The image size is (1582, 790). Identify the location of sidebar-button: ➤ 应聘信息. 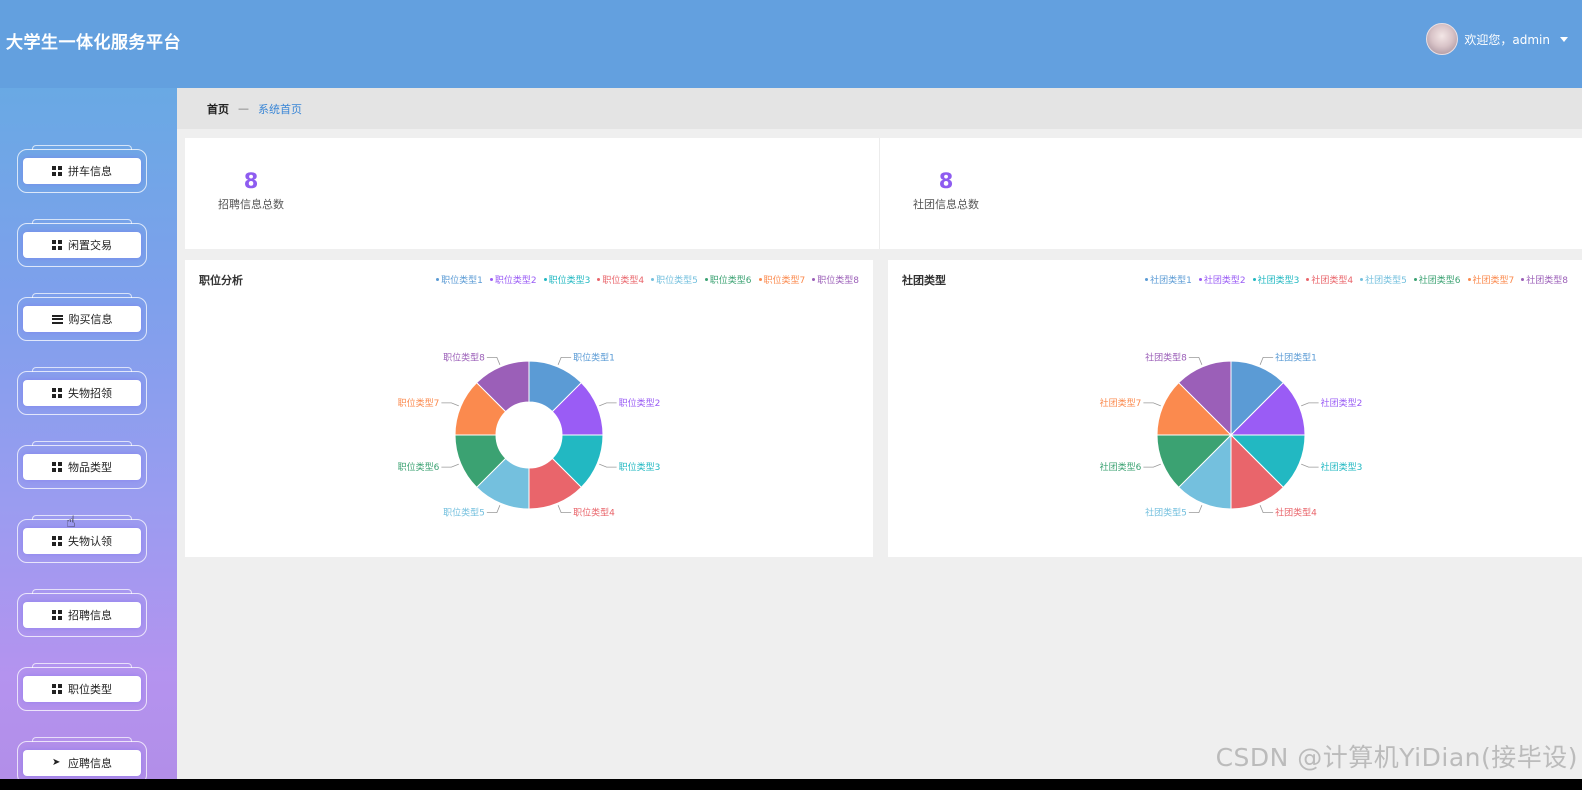
(82, 763).